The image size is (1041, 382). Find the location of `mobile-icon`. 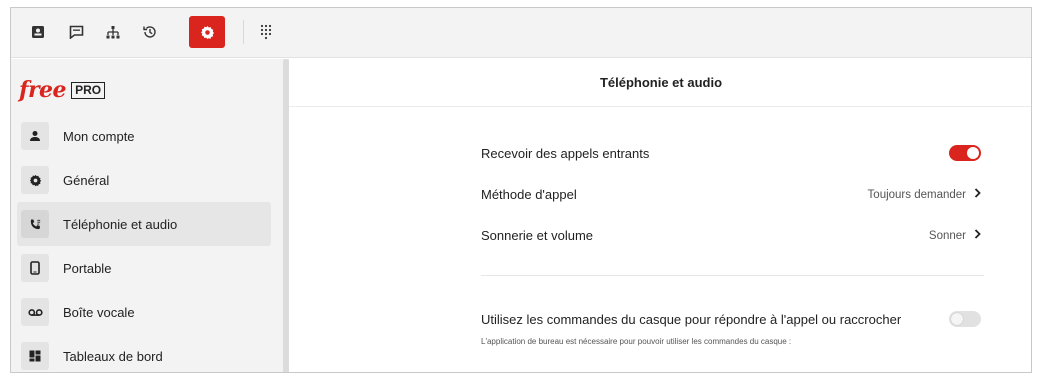

mobile-icon is located at coordinates (35, 268).